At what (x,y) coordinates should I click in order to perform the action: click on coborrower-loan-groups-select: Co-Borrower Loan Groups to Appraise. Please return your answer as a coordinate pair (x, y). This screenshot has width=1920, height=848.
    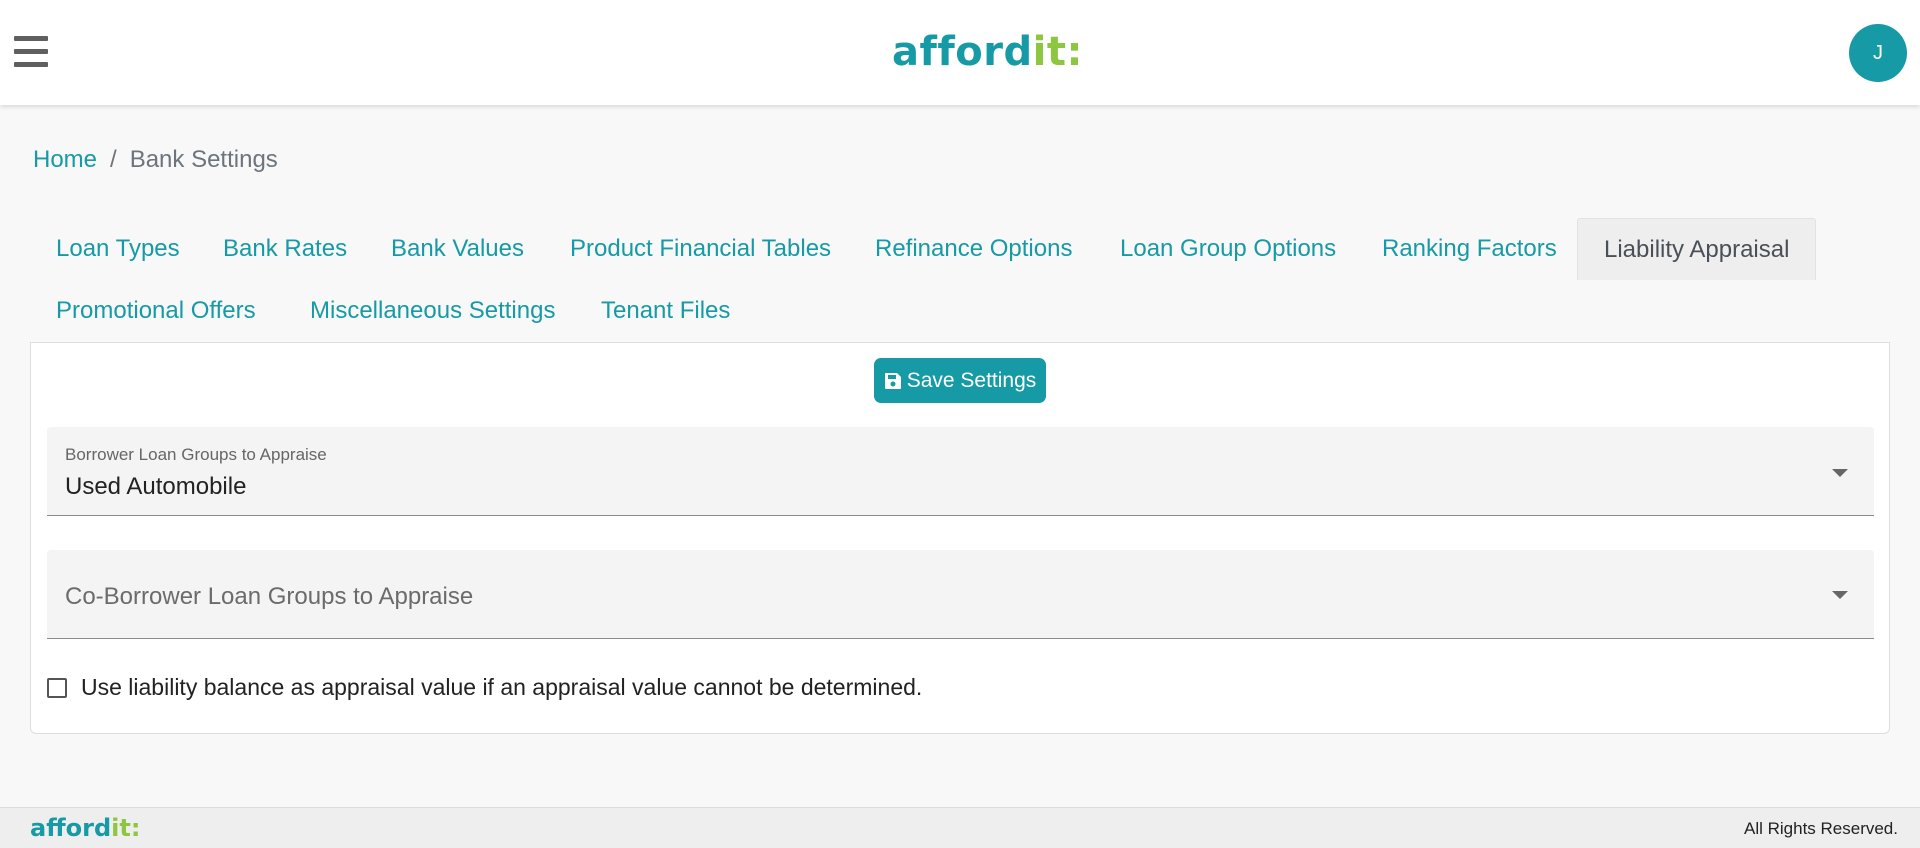
    Looking at the image, I should click on (960, 594).